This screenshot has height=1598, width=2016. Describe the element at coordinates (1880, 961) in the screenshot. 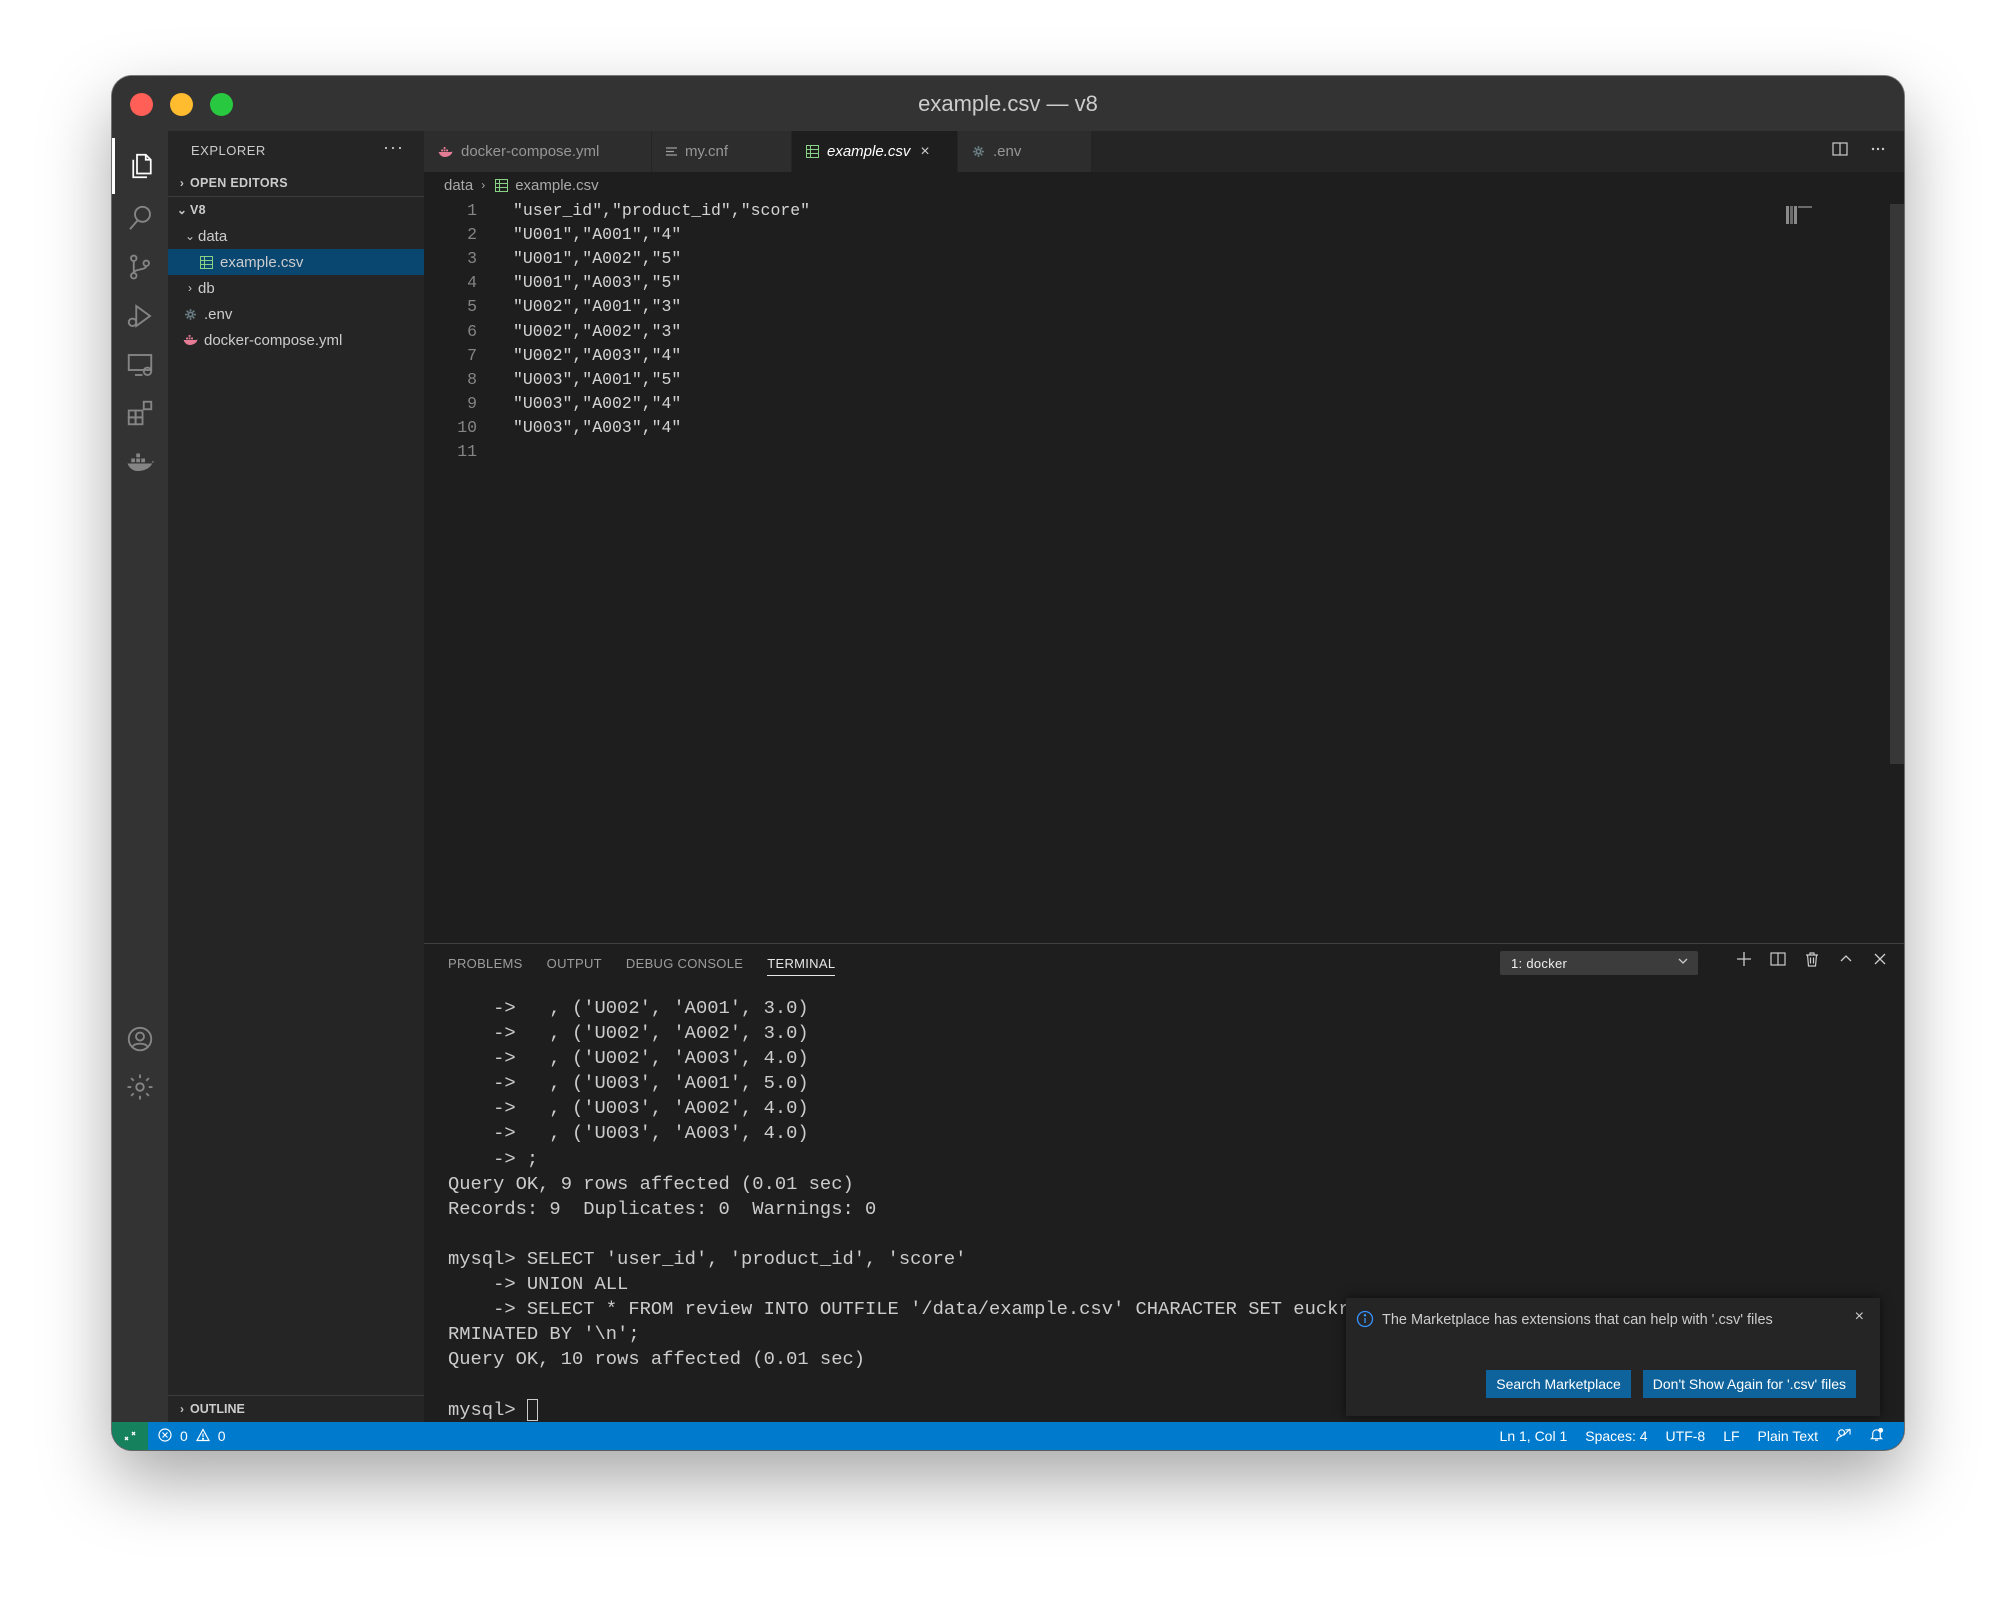

I see `close-panel-icon` at that location.